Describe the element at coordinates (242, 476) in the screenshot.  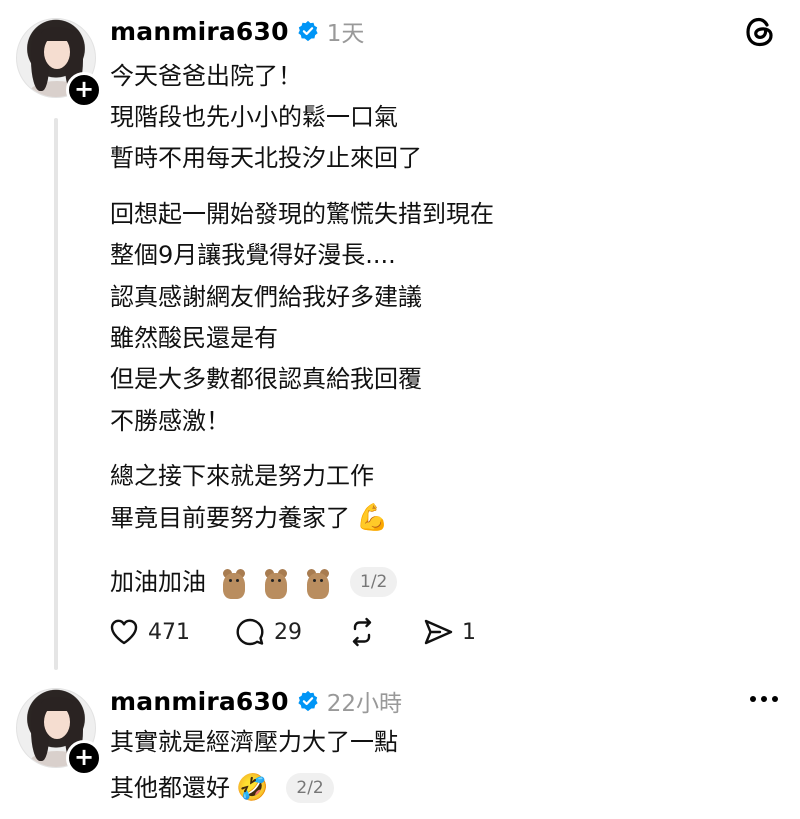
I see `post-text-line: 總之接下來就是努力工作` at that location.